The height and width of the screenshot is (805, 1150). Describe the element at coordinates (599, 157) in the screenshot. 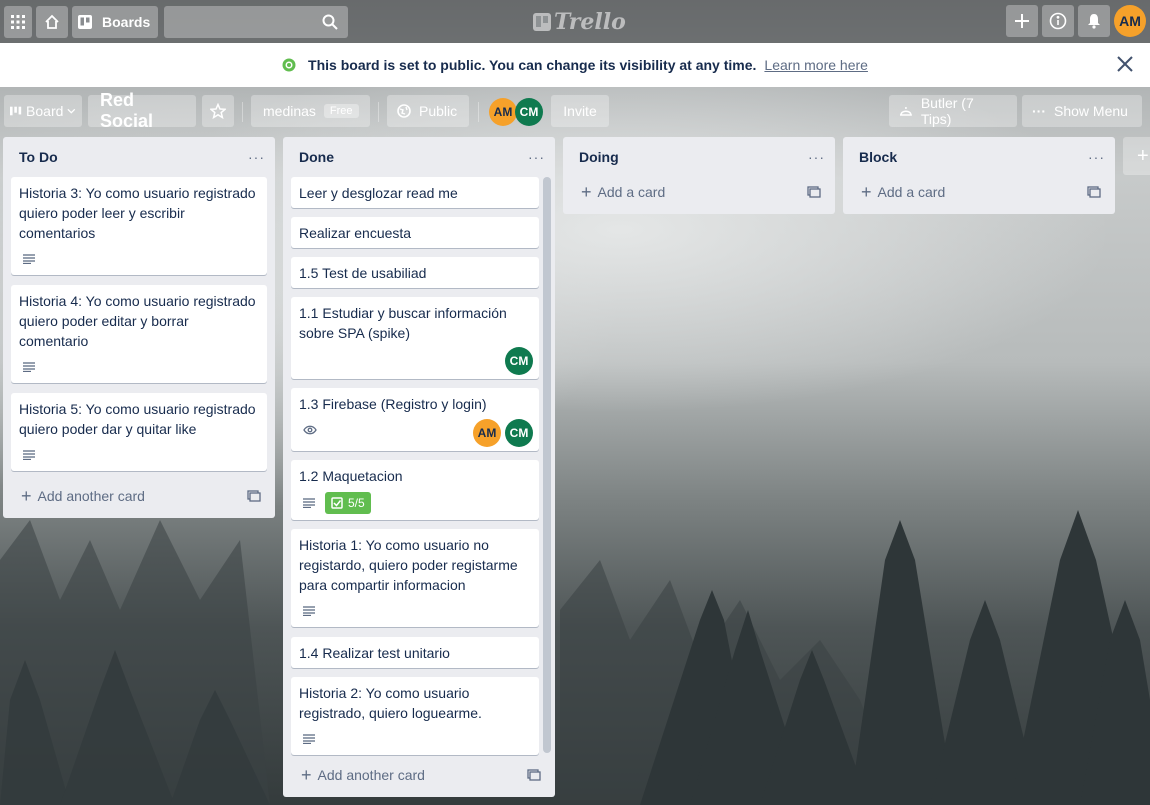

I see `list-title: Doing` at that location.